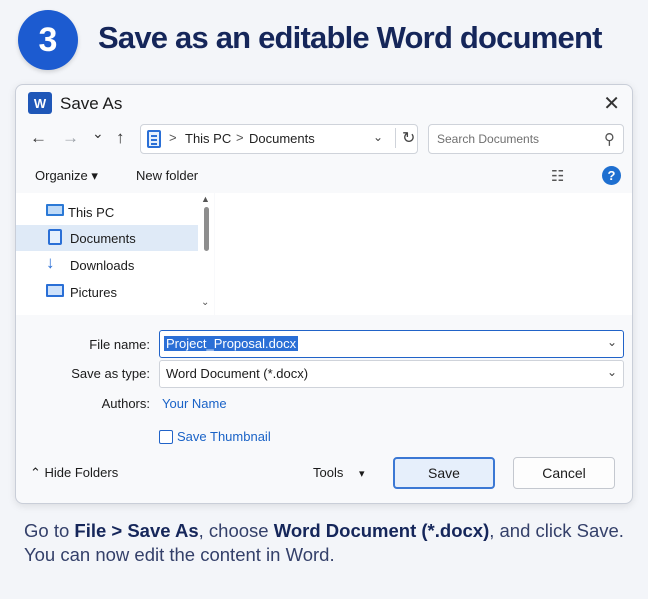 The height and width of the screenshot is (599, 648). Describe the element at coordinates (55, 210) in the screenshot. I see `computer-icon` at that location.